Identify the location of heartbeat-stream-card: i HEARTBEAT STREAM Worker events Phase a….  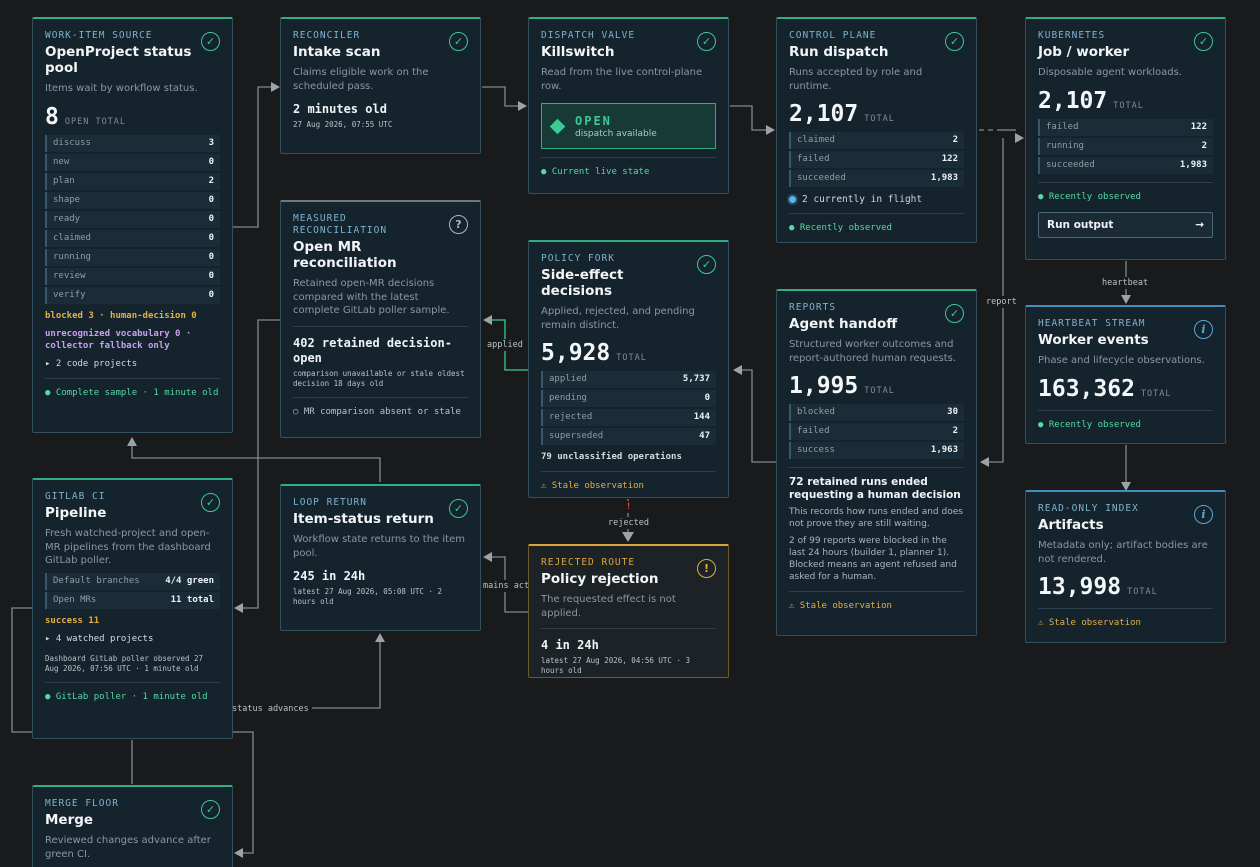
(1125, 374).